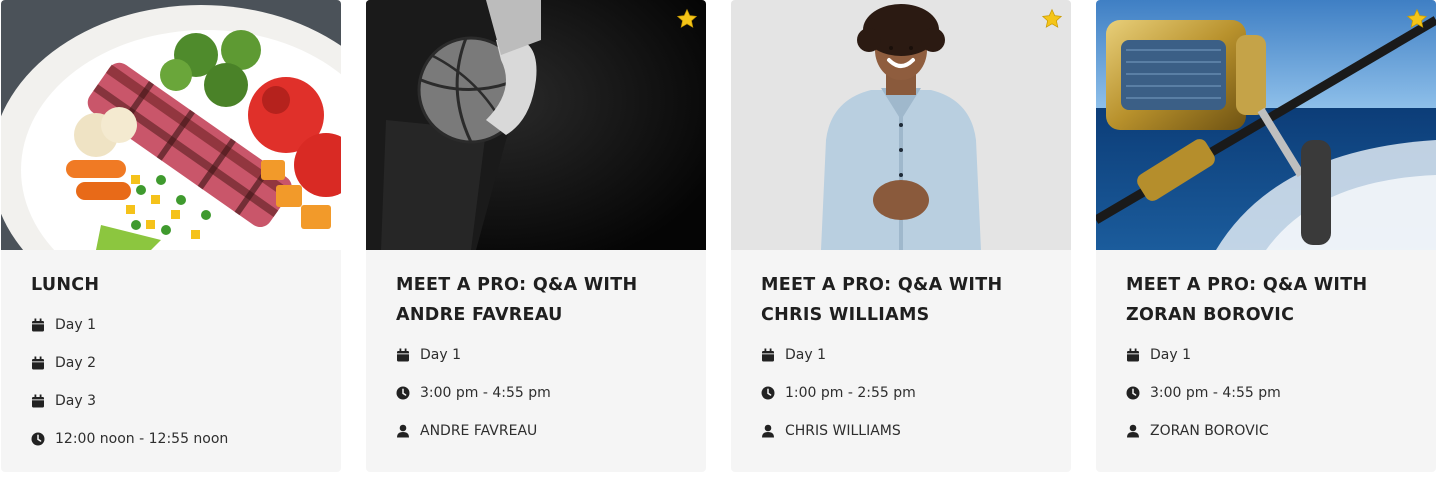 The width and height of the screenshot is (1436, 486). I want to click on event-time-text: 1:00 pm - 2:55 pm, so click(850, 393).